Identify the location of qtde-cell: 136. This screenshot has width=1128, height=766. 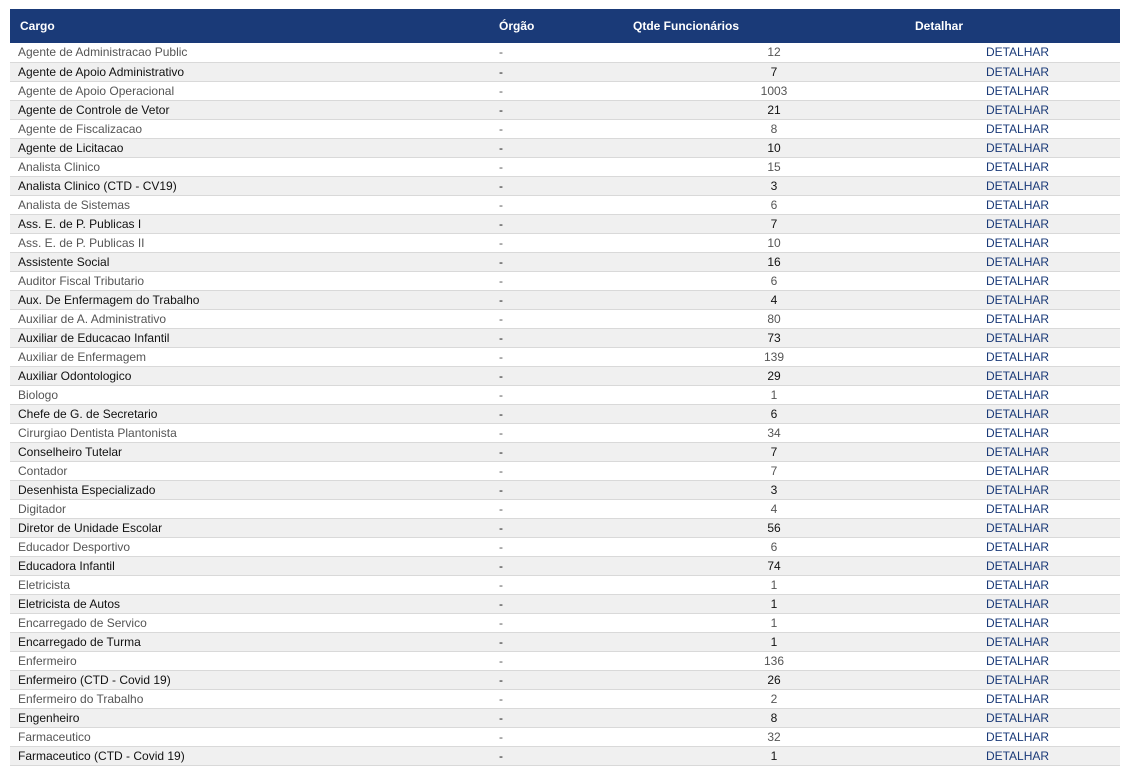
(774, 661).